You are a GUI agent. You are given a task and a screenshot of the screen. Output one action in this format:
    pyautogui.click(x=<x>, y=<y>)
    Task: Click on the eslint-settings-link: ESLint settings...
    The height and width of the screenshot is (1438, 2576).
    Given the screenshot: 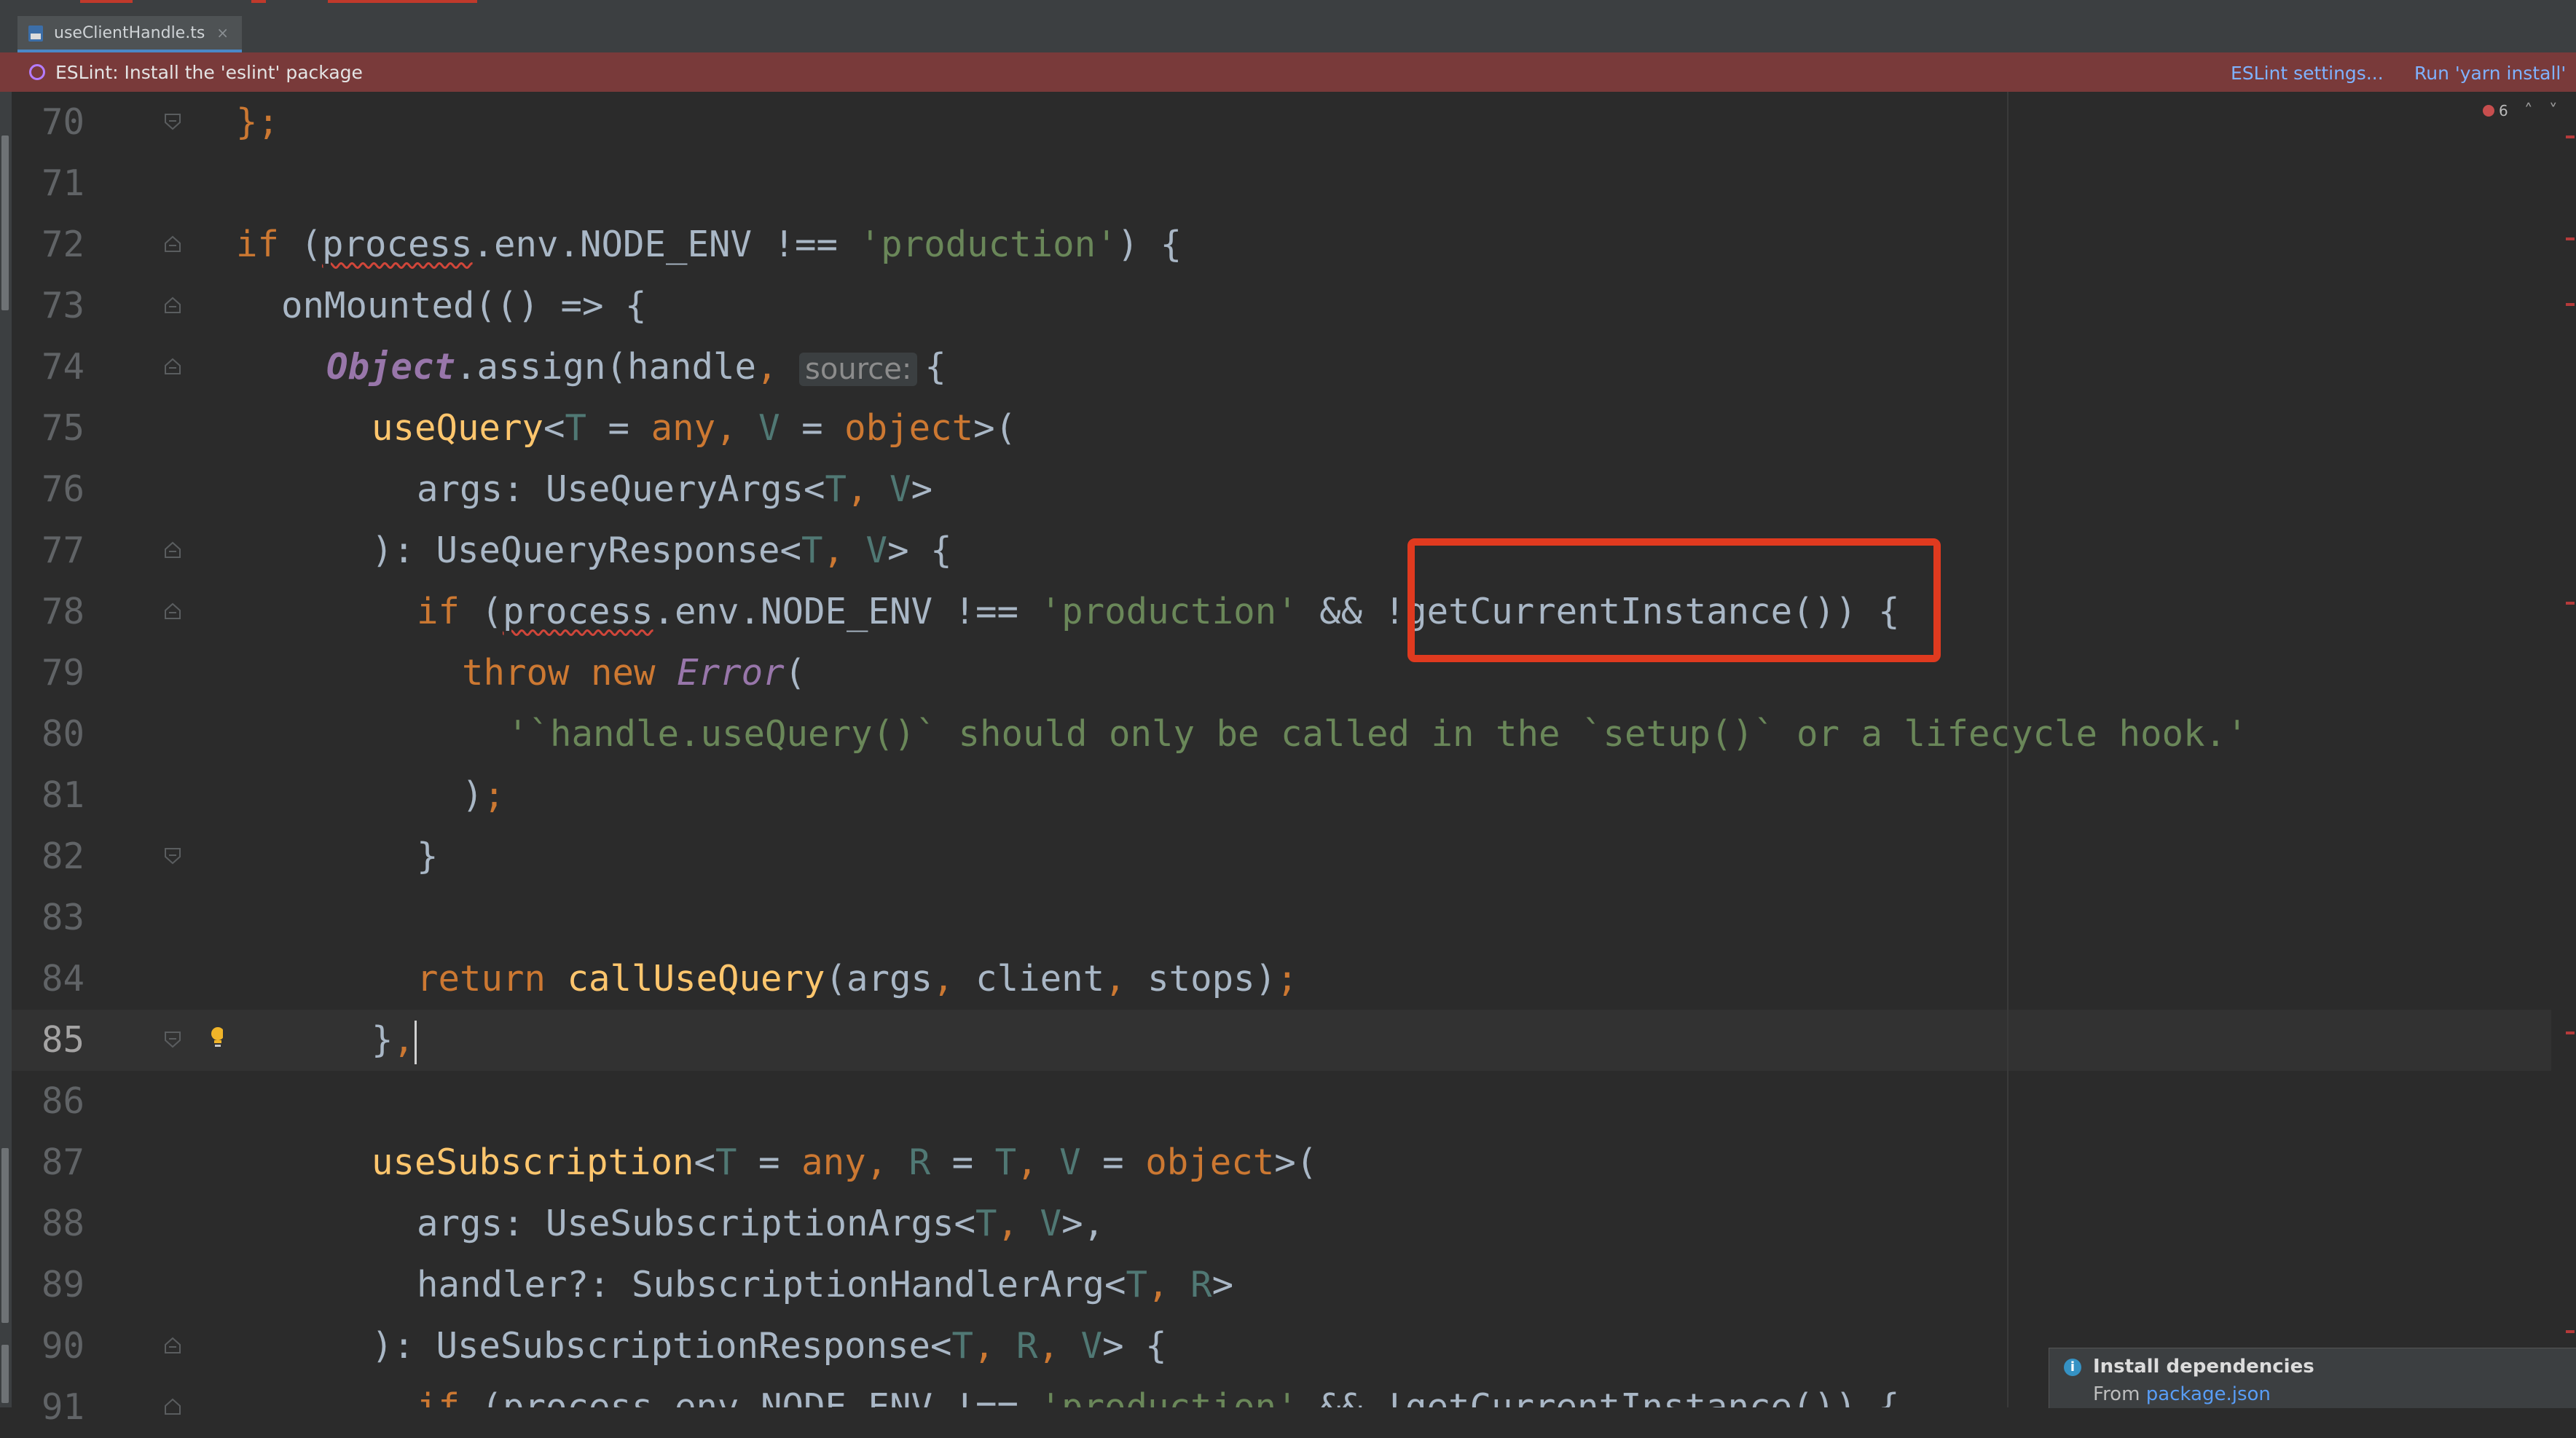 What is the action you would take?
    pyautogui.click(x=2307, y=74)
    